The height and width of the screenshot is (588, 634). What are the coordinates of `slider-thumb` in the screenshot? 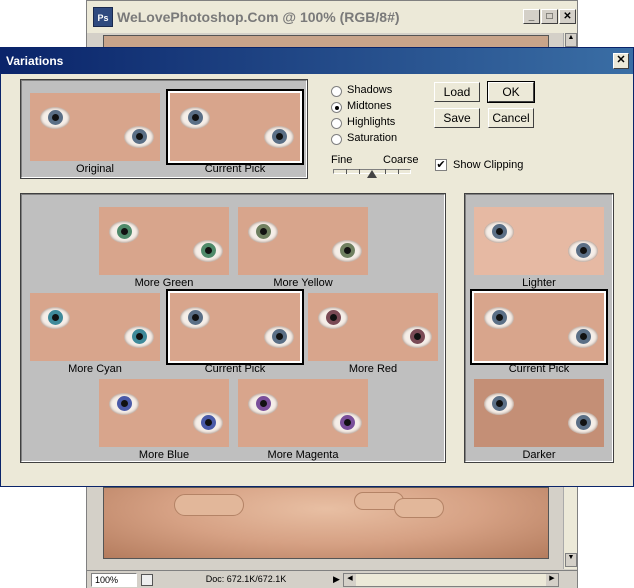 It's located at (372, 174).